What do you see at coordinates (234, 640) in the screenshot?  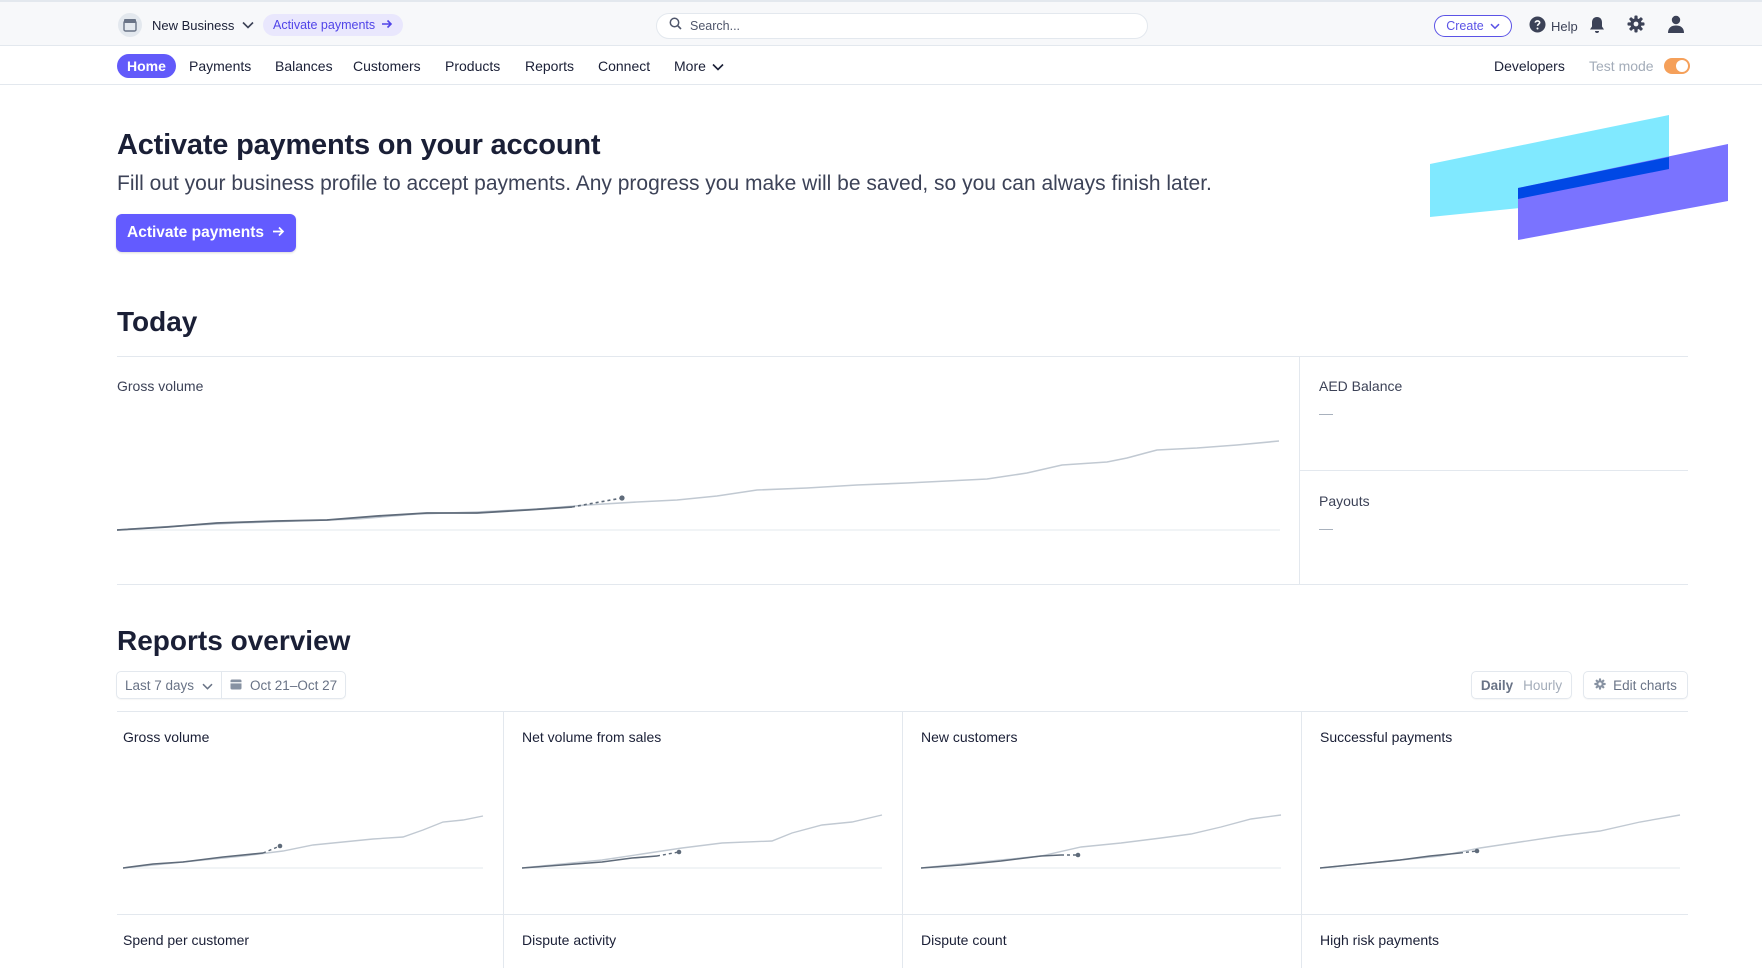 I see `reports-overview-heading: Reports overview` at bounding box center [234, 640].